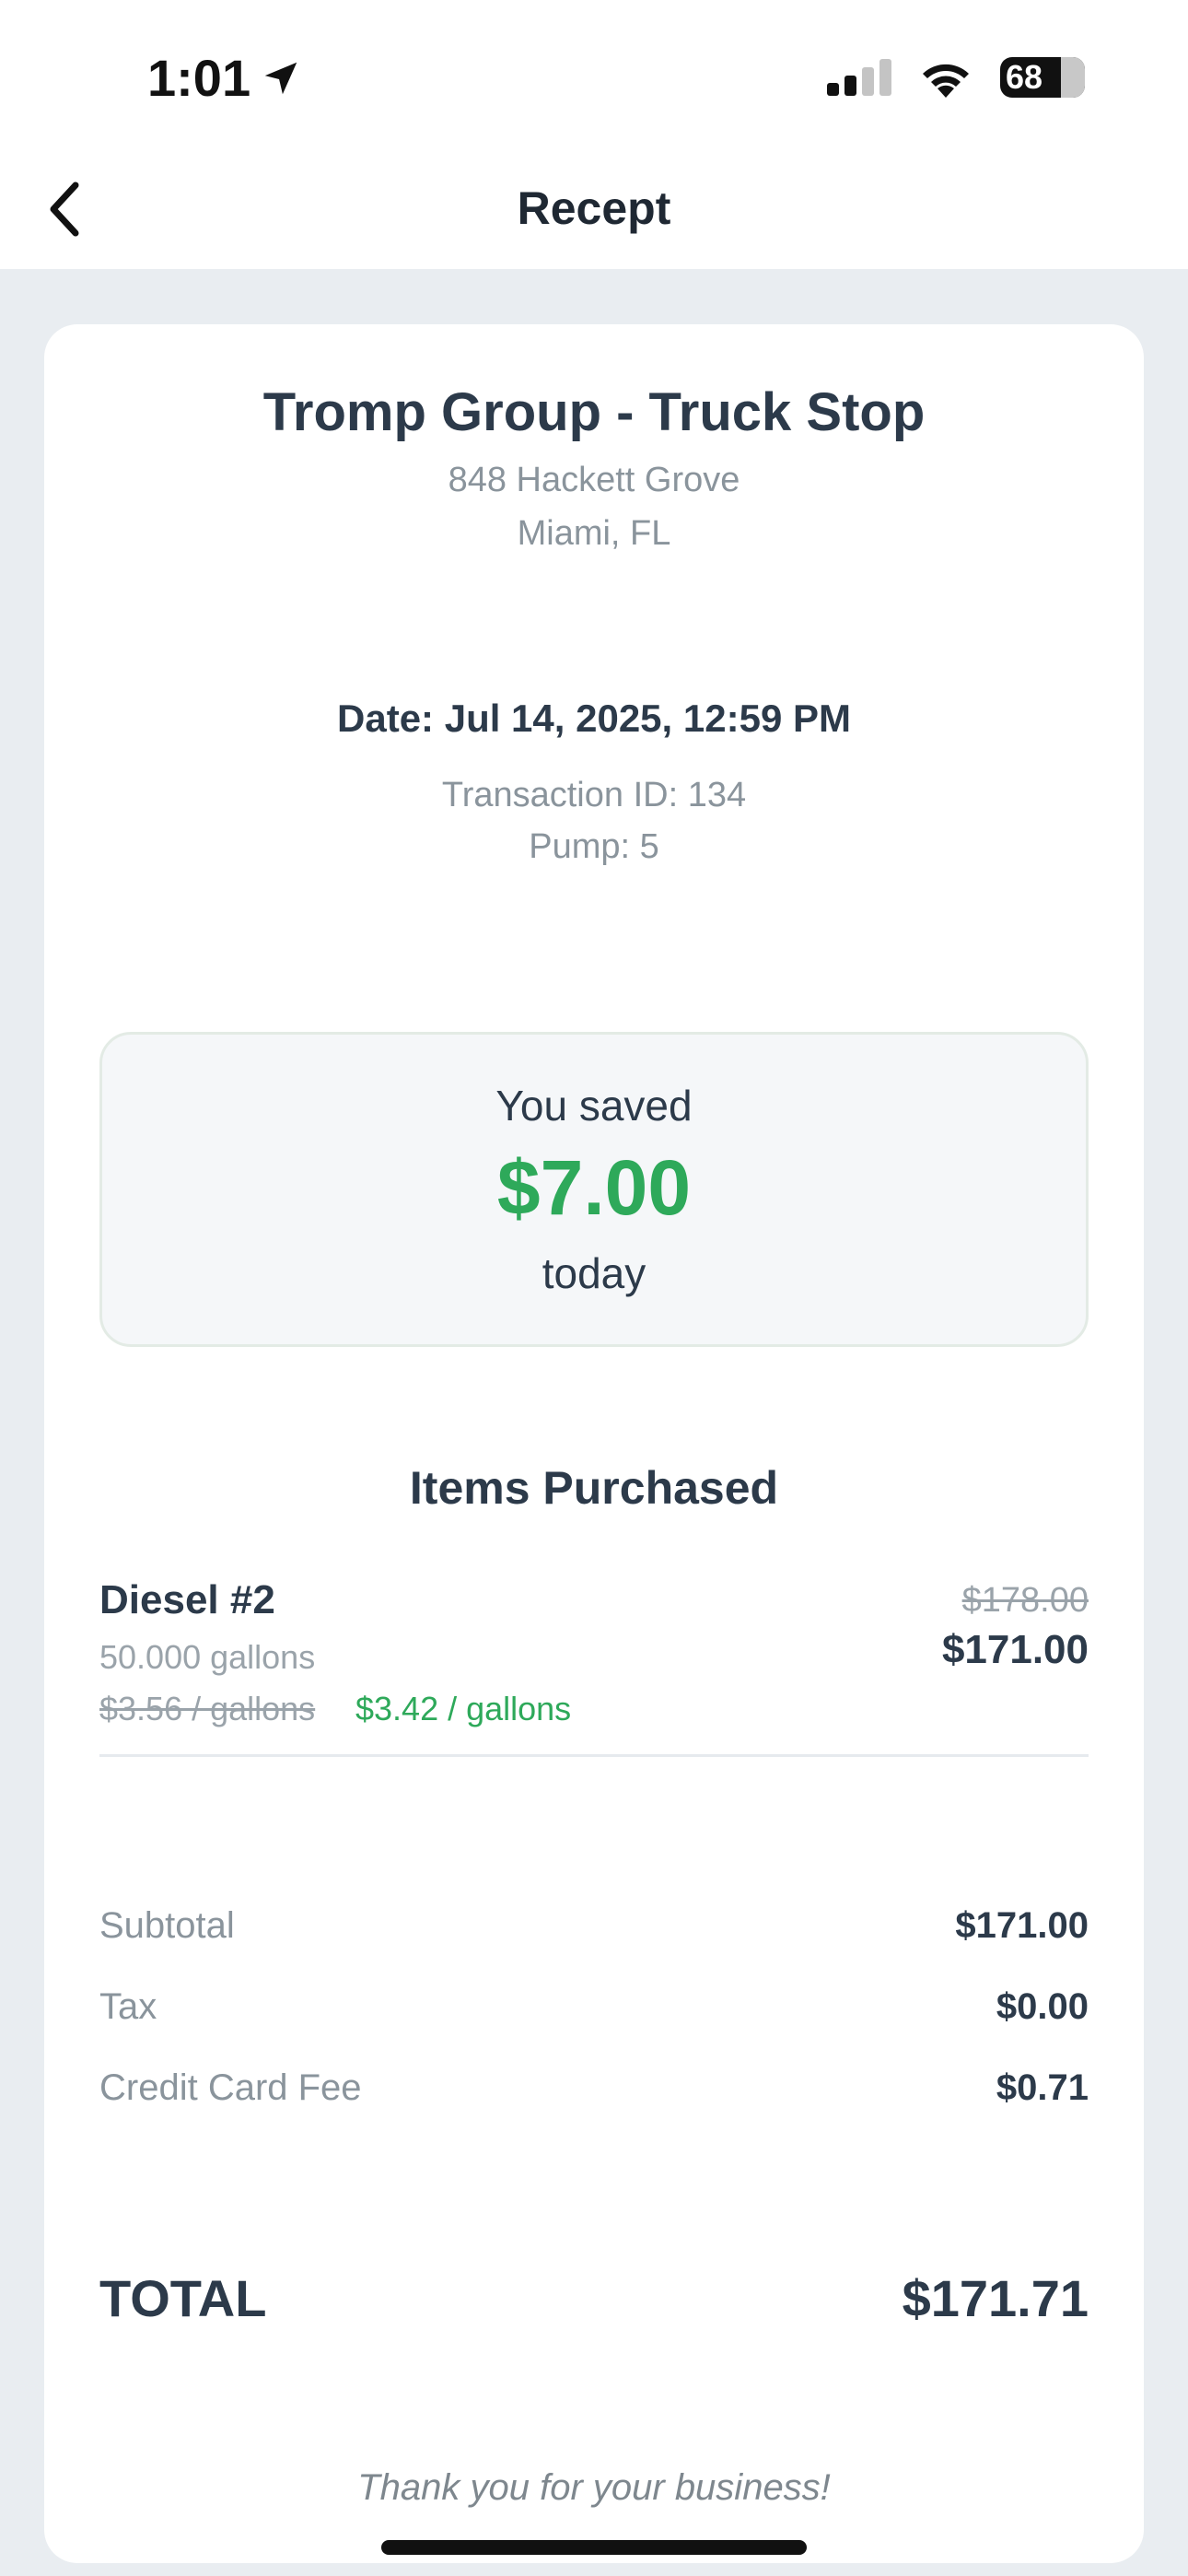 The width and height of the screenshot is (1188, 2576). I want to click on time-text: 1:01, so click(199, 78).